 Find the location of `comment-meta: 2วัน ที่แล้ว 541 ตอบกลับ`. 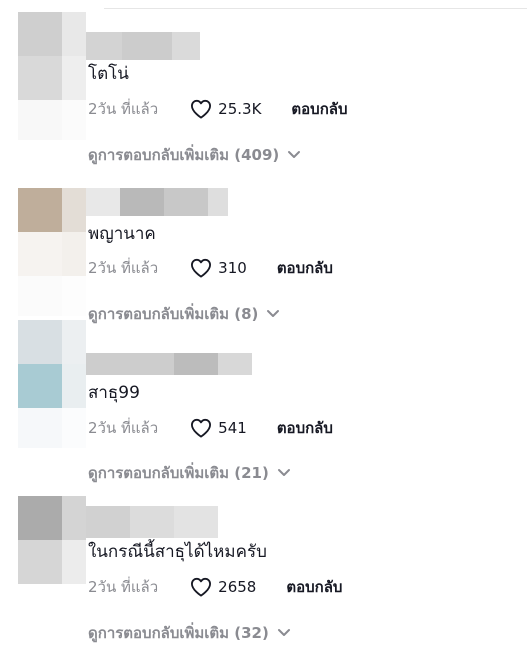

comment-meta: 2วัน ที่แล้ว 541 ตอบกลับ is located at coordinates (210, 428).